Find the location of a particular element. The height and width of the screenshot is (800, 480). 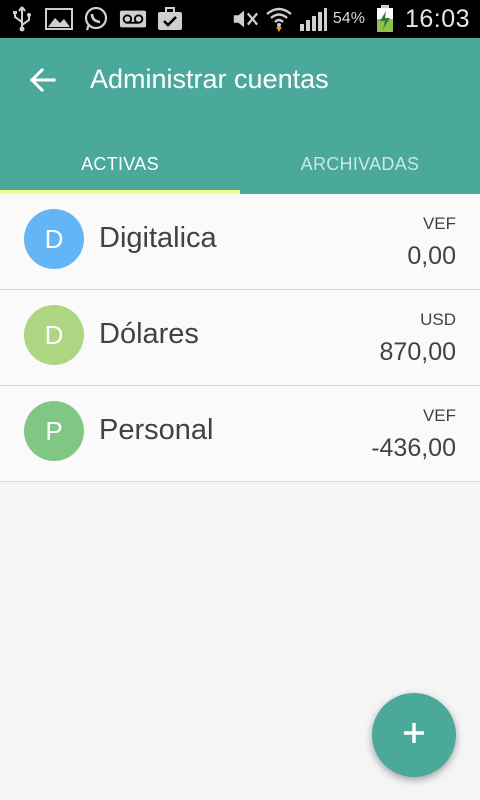

back-button is located at coordinates (42, 82).